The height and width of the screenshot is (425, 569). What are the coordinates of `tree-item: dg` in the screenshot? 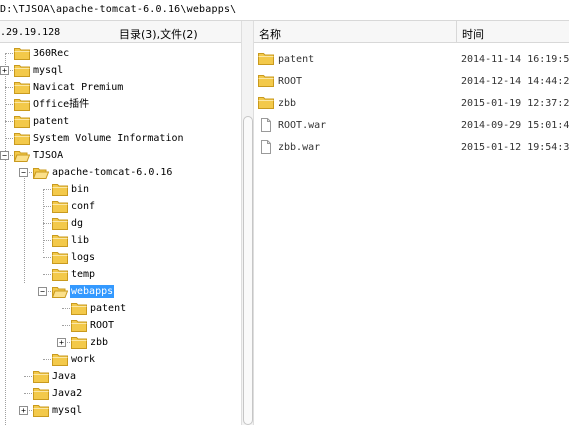 It's located at (120, 223).